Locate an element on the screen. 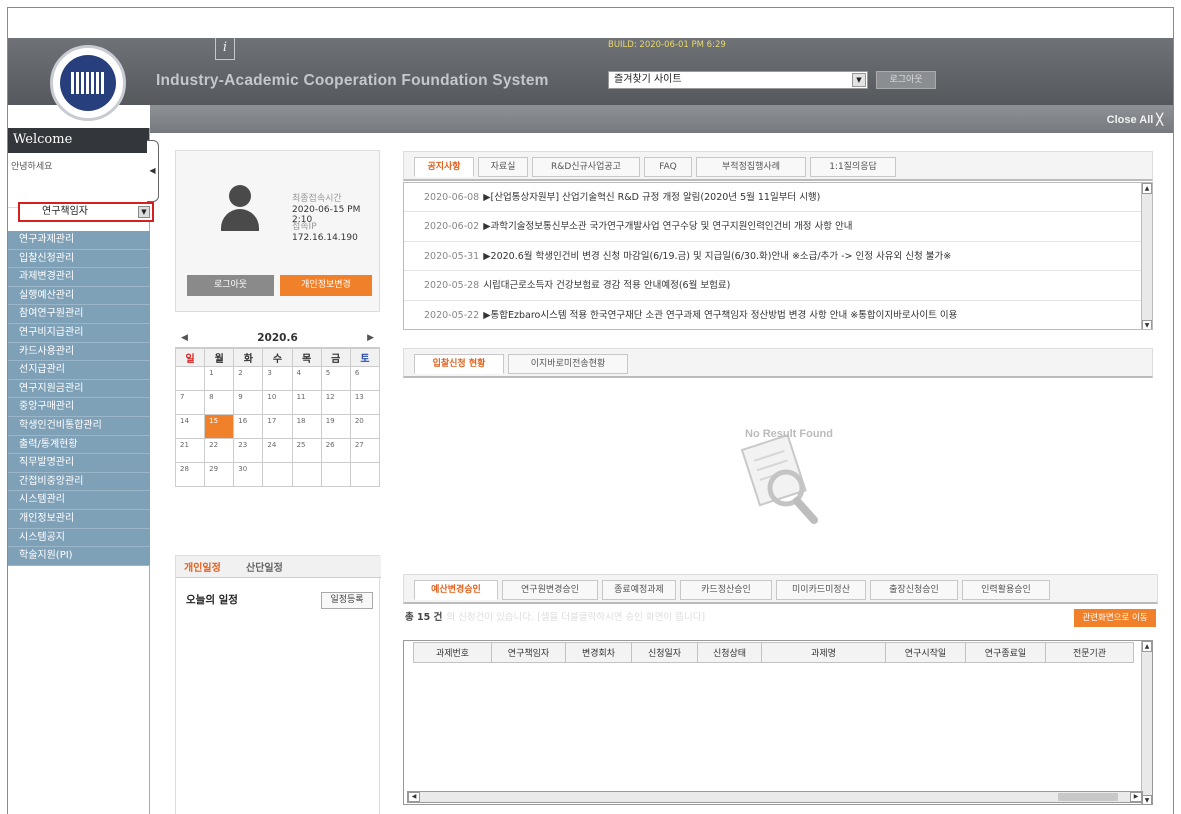 The image size is (1181, 814). tab-trip-approval: 출장신청승인 is located at coordinates (914, 590).